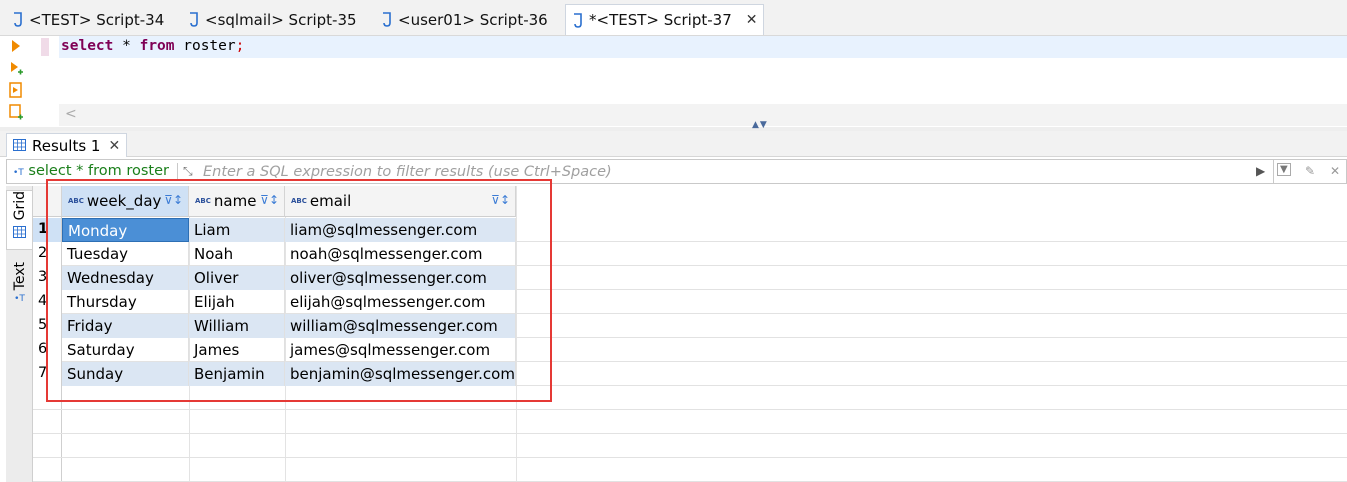 Image resolution: width=1347 pixels, height=482 pixels. Describe the element at coordinates (400, 230) in the screenshot. I see `cell-email: liam@sqlmessenger.com` at that location.